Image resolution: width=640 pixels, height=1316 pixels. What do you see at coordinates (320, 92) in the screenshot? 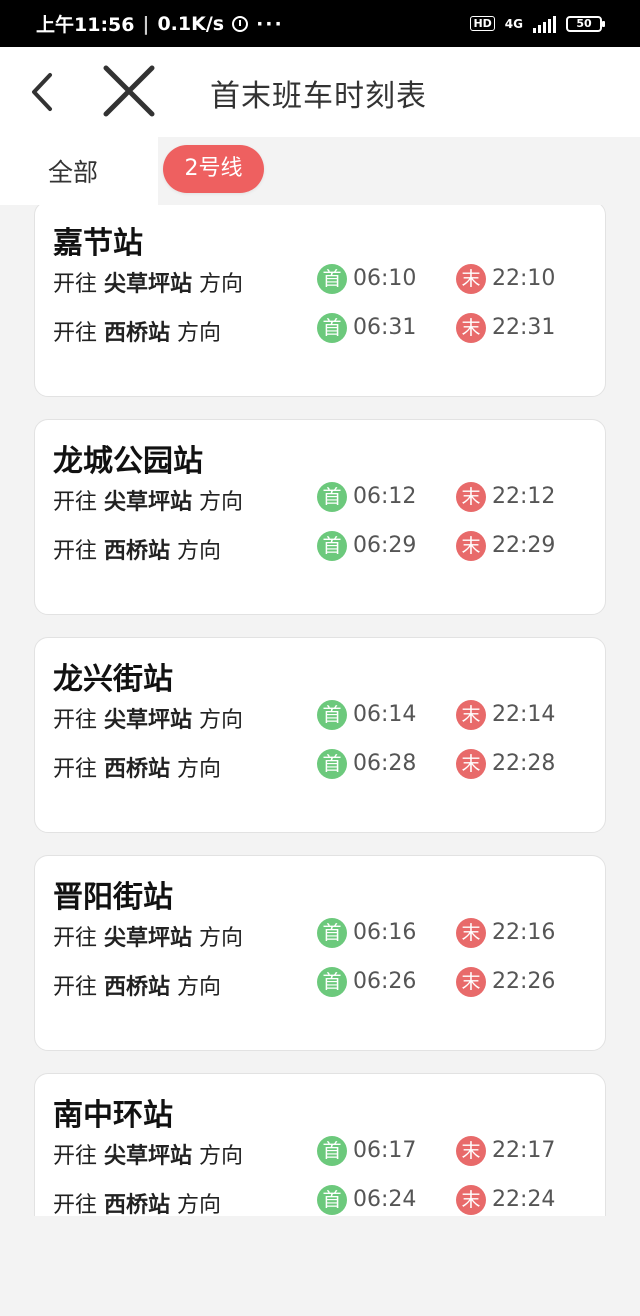
I see `app-header: 首末班车时刻表` at bounding box center [320, 92].